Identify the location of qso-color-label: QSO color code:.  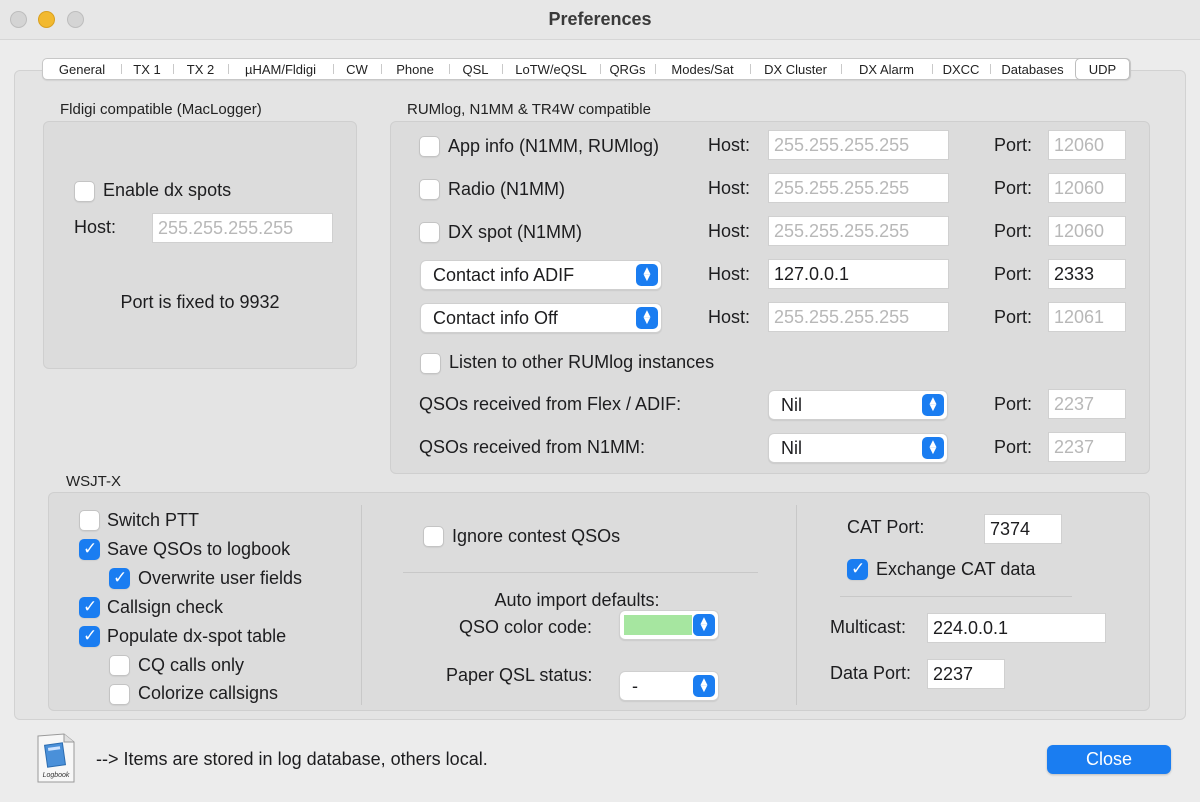
(526, 627).